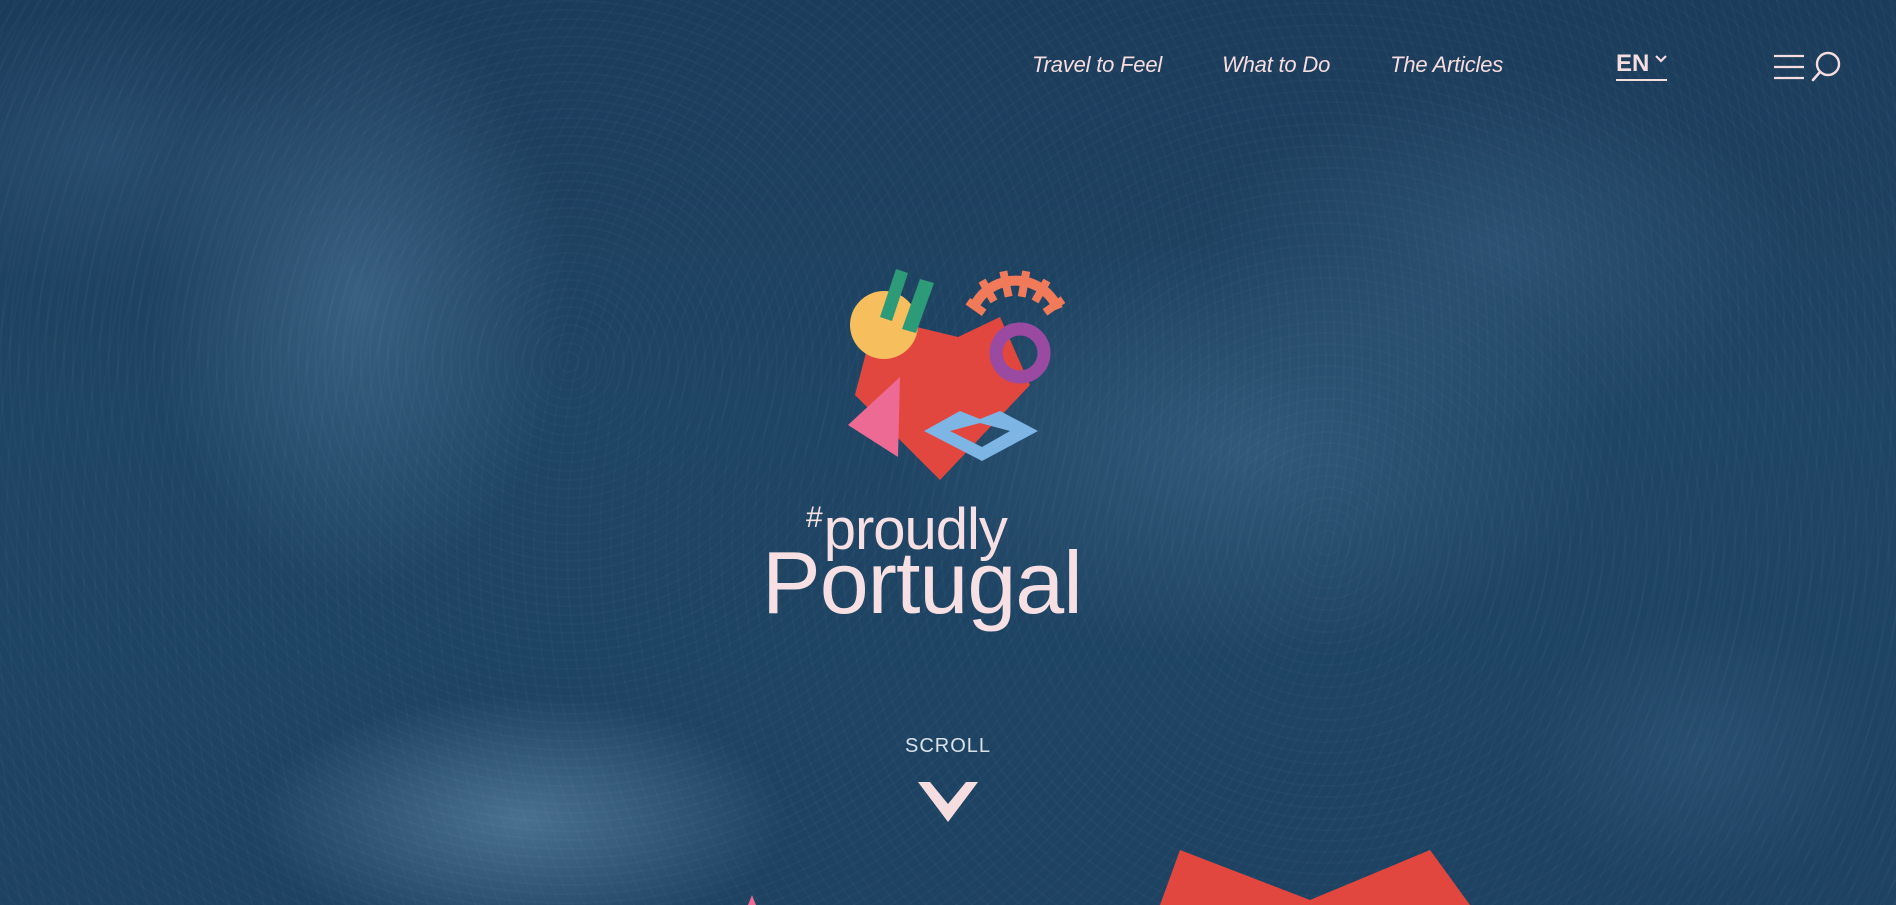 The height and width of the screenshot is (905, 1896). Describe the element at coordinates (948, 802) in the screenshot. I see `scroll-chevron-down-icon` at that location.